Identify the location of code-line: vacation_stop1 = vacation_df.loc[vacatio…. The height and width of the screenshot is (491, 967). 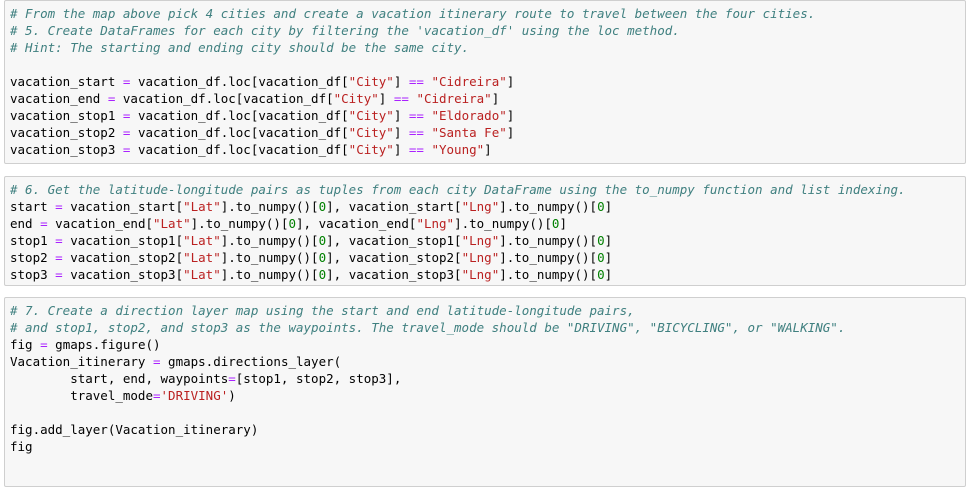
(412, 115).